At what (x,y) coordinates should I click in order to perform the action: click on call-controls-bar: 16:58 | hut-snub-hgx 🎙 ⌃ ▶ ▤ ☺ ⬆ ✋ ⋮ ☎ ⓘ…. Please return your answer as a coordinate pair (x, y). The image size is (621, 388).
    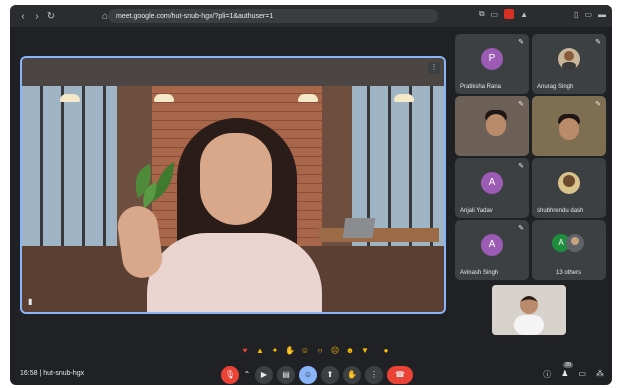
    Looking at the image, I should click on (311, 373).